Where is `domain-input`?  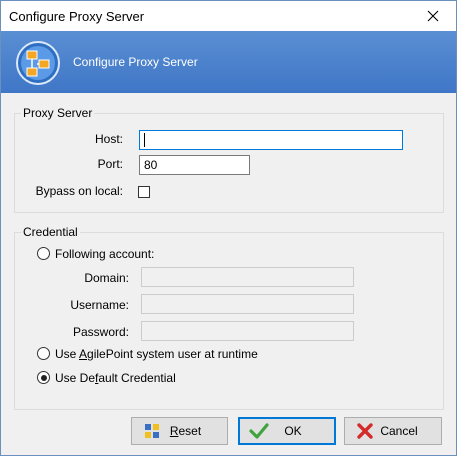
domain-input is located at coordinates (247, 277).